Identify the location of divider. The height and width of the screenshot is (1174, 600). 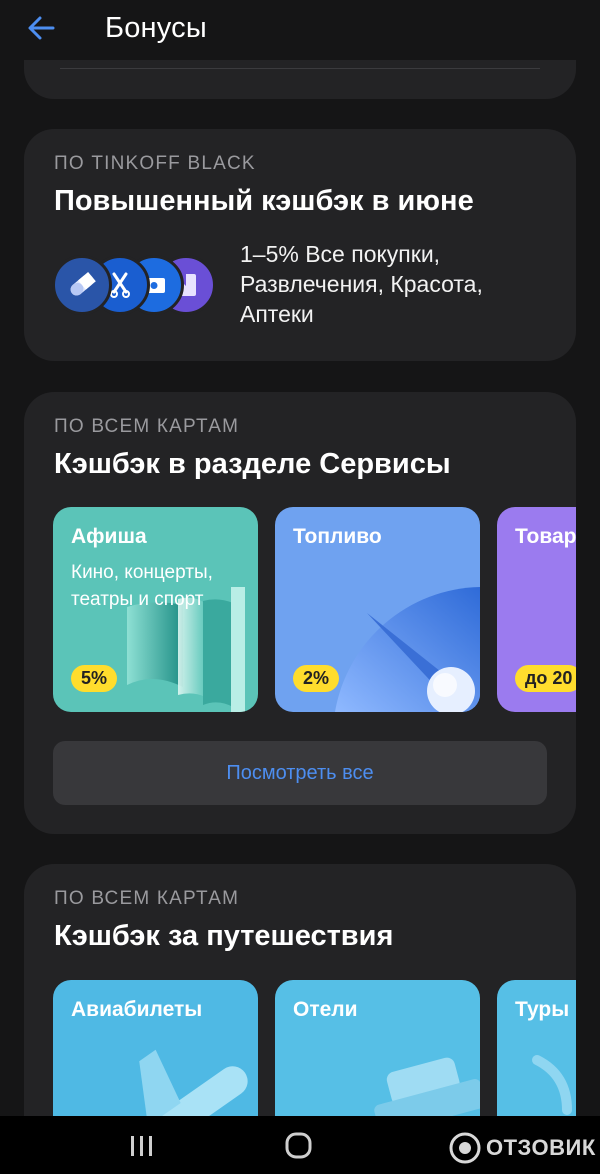
(300, 68).